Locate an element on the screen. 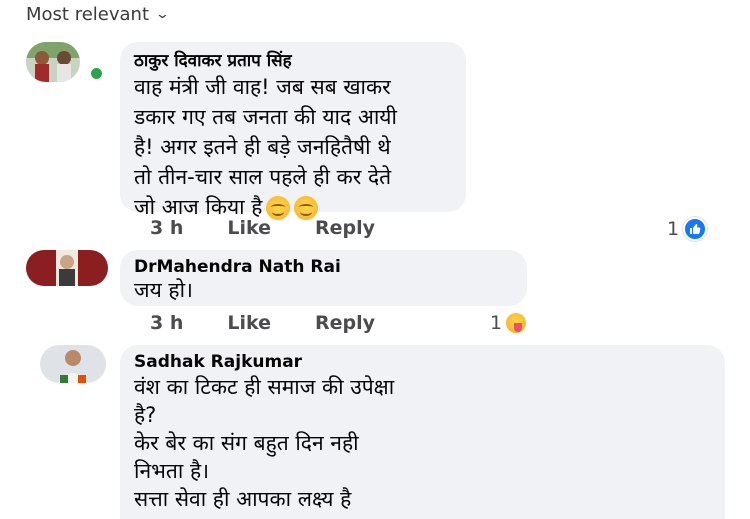  chevron-down-icon: ⌄ is located at coordinates (162, 14).